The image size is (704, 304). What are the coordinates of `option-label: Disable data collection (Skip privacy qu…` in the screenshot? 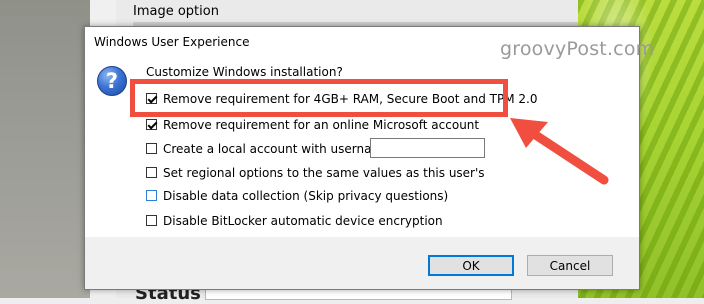 It's located at (306, 196).